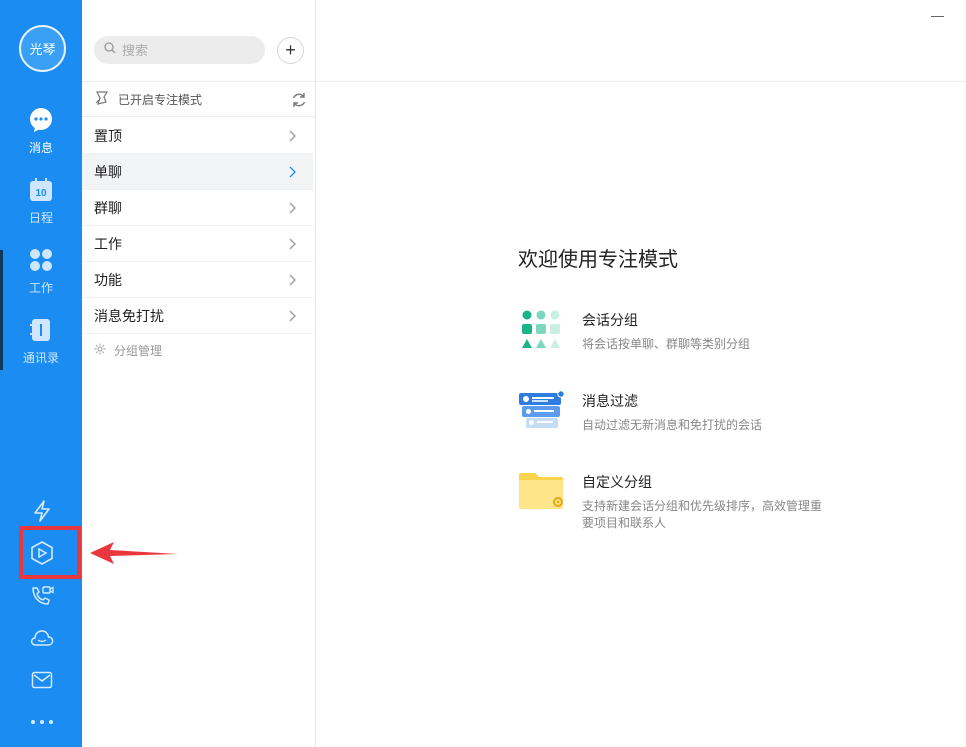 Image resolution: width=966 pixels, height=747 pixels. What do you see at coordinates (197, 208) in the screenshot?
I see `group-item-group-chat: 群聊` at bounding box center [197, 208].